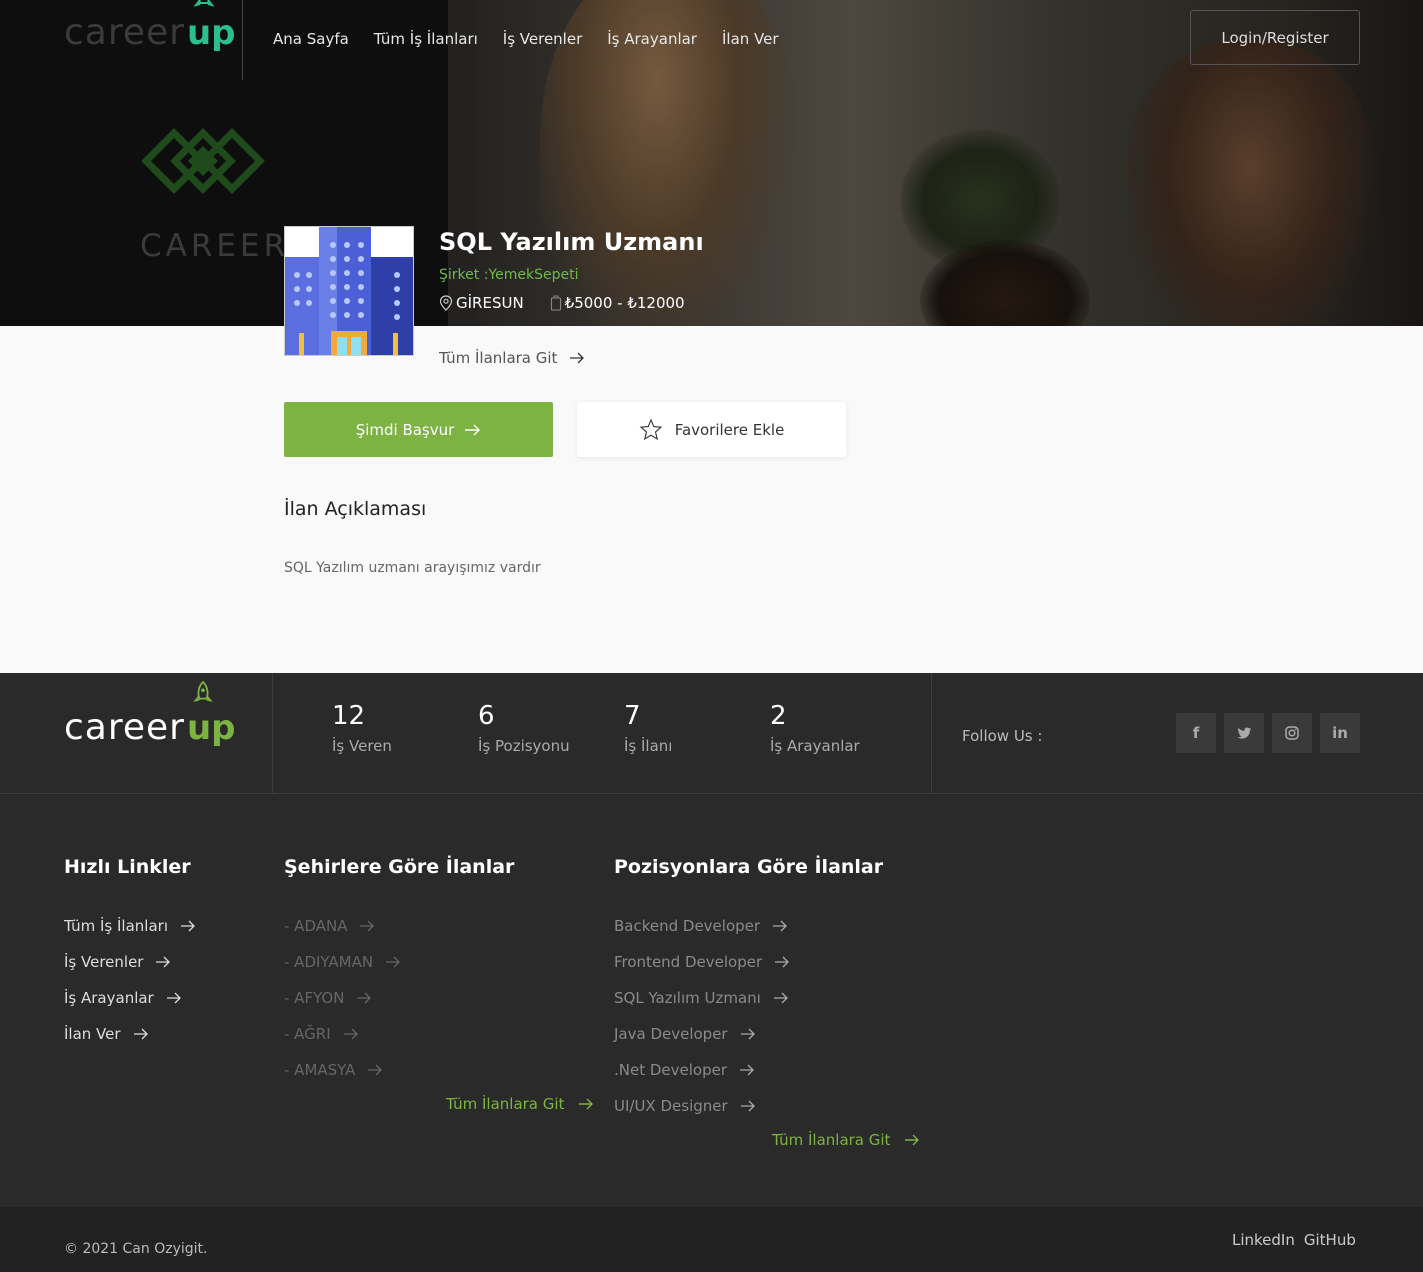  I want to click on quick-link-label: Tüm İş İlanları, so click(116, 926).